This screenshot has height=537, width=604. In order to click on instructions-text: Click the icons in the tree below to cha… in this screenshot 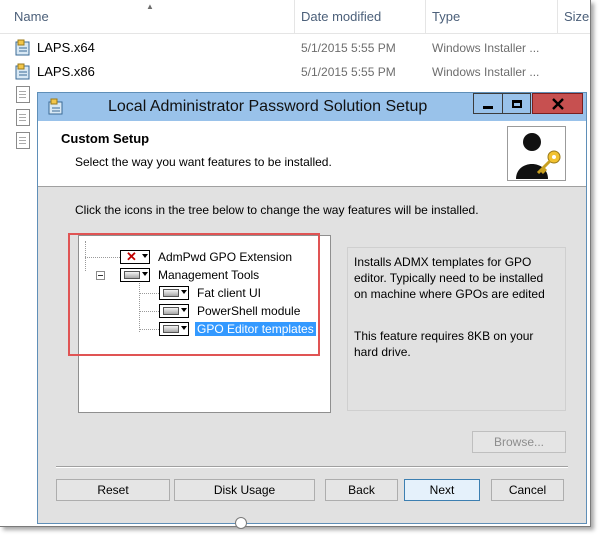, I will do `click(277, 210)`.